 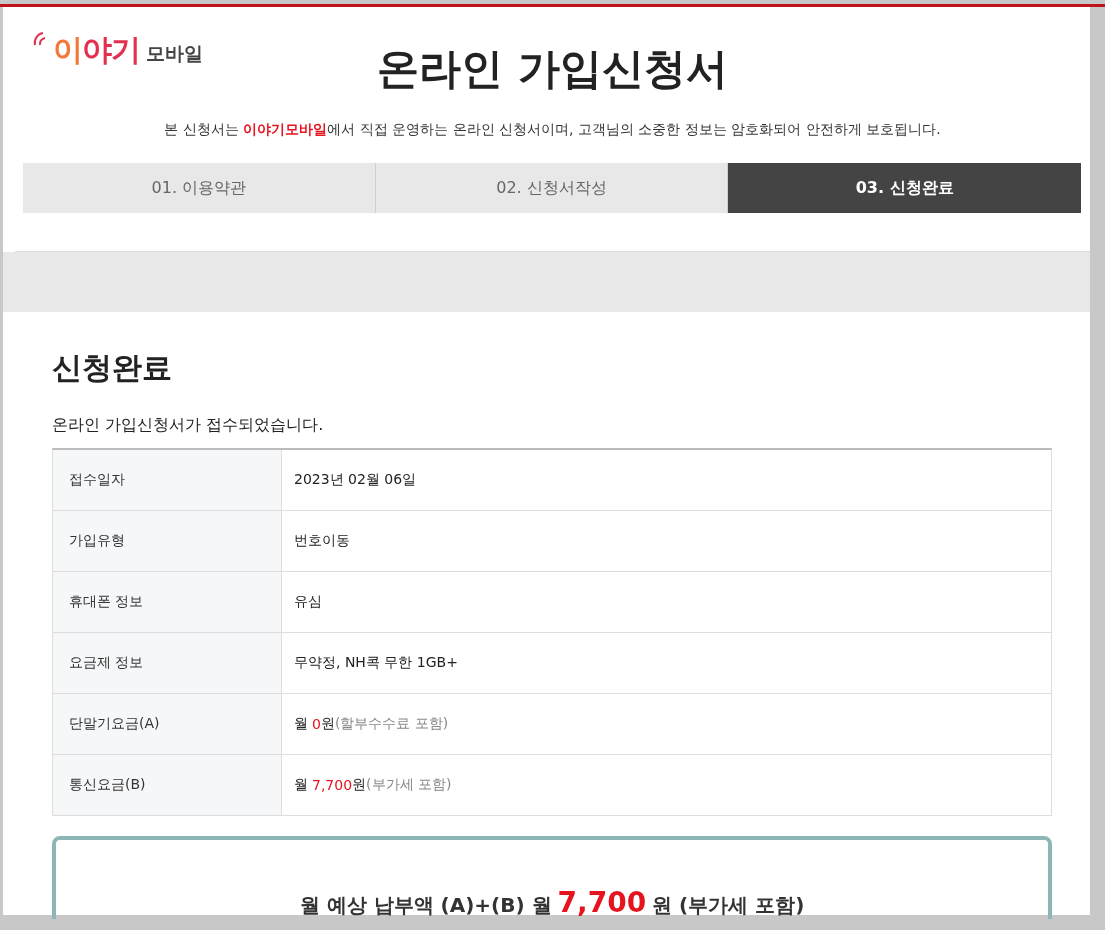 What do you see at coordinates (355, 479) in the screenshot?
I see `table-cell-text: 2023년 02월 06일` at bounding box center [355, 479].